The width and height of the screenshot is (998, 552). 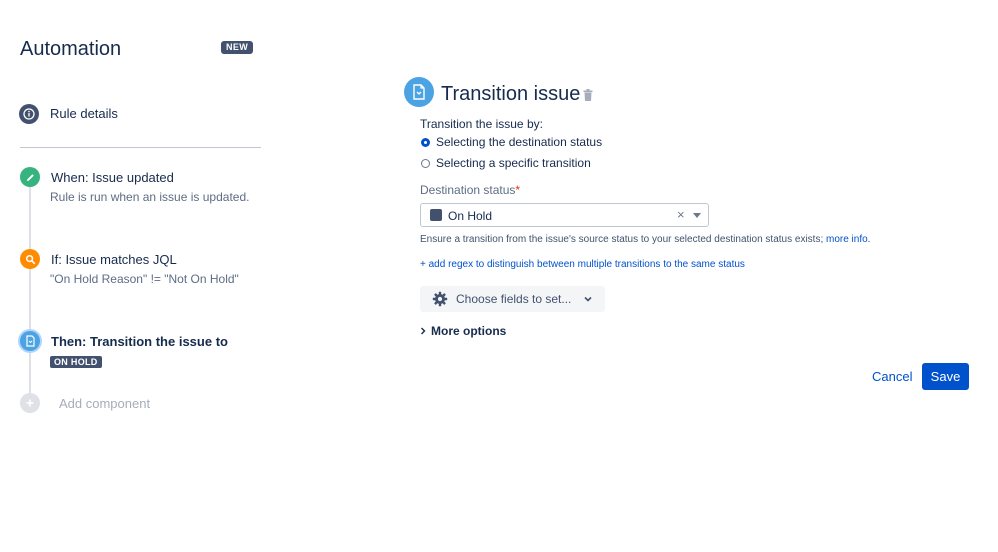 I want to click on transition-issue-icon, so click(x=419, y=92).